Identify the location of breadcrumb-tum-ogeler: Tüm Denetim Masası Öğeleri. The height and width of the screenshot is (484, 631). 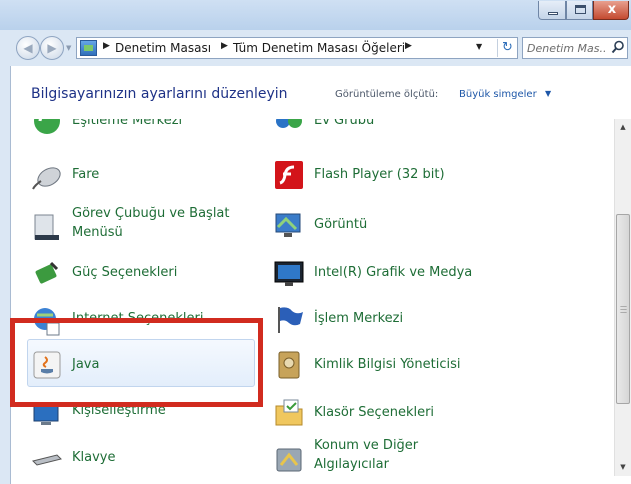
(319, 48).